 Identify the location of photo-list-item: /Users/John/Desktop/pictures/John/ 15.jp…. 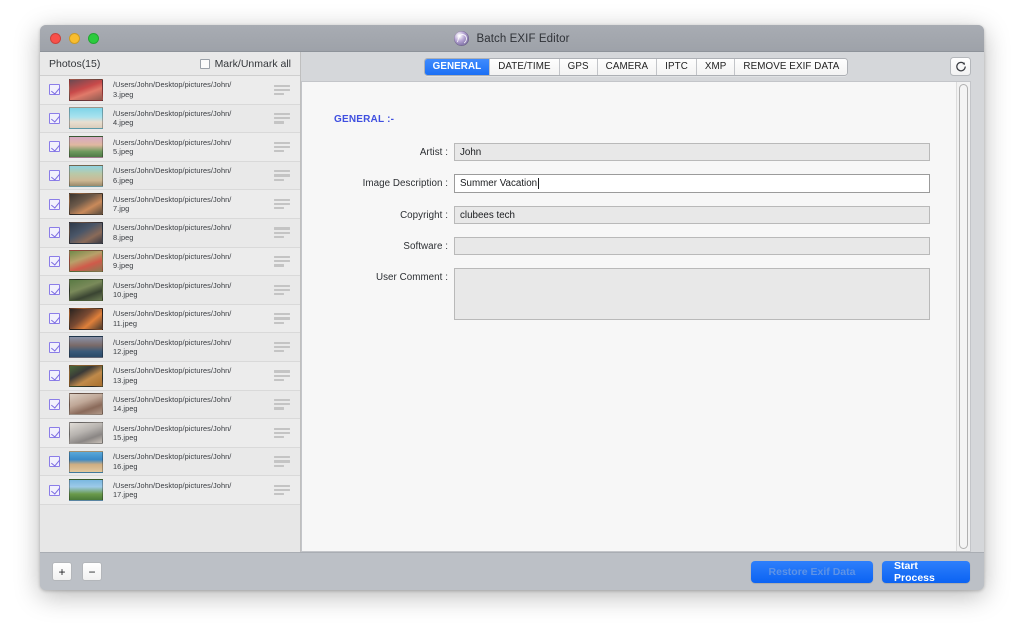
(170, 433).